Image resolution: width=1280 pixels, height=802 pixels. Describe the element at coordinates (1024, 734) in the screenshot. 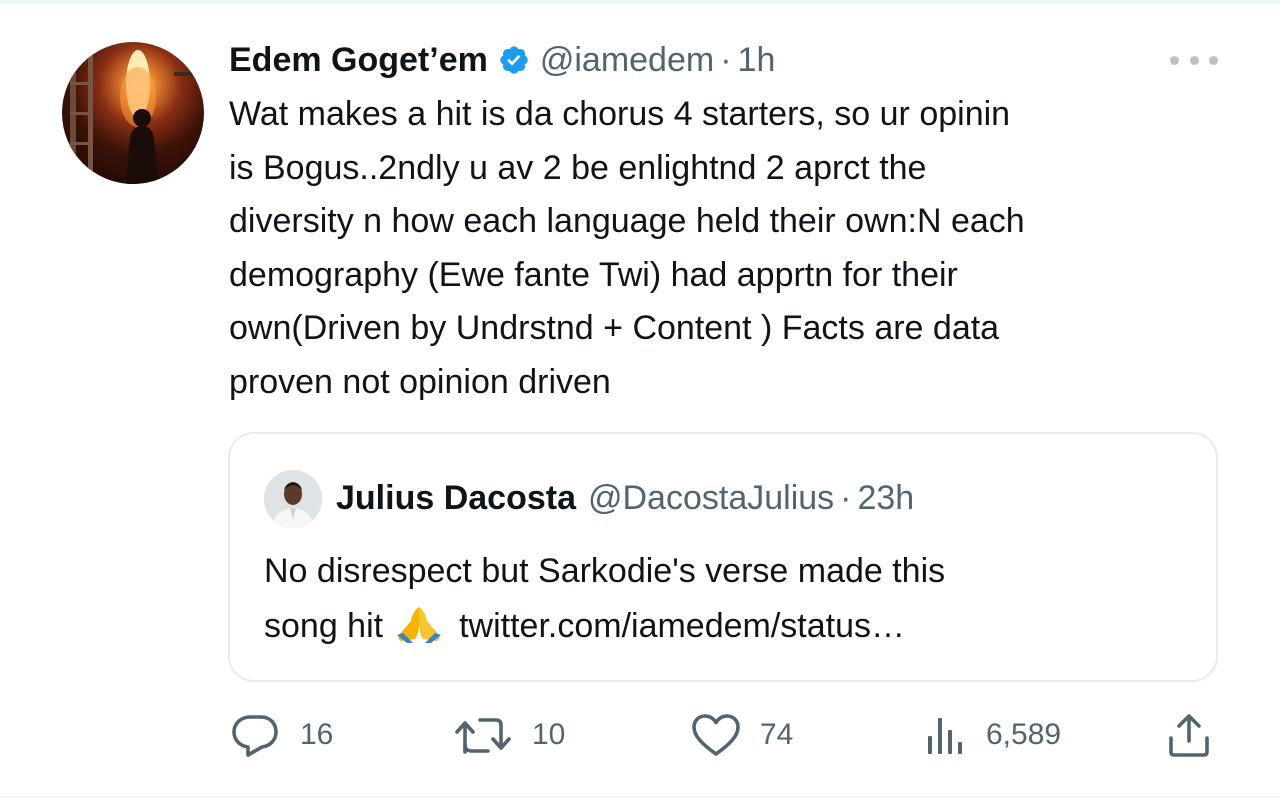

I see `views-count: 6,589` at that location.